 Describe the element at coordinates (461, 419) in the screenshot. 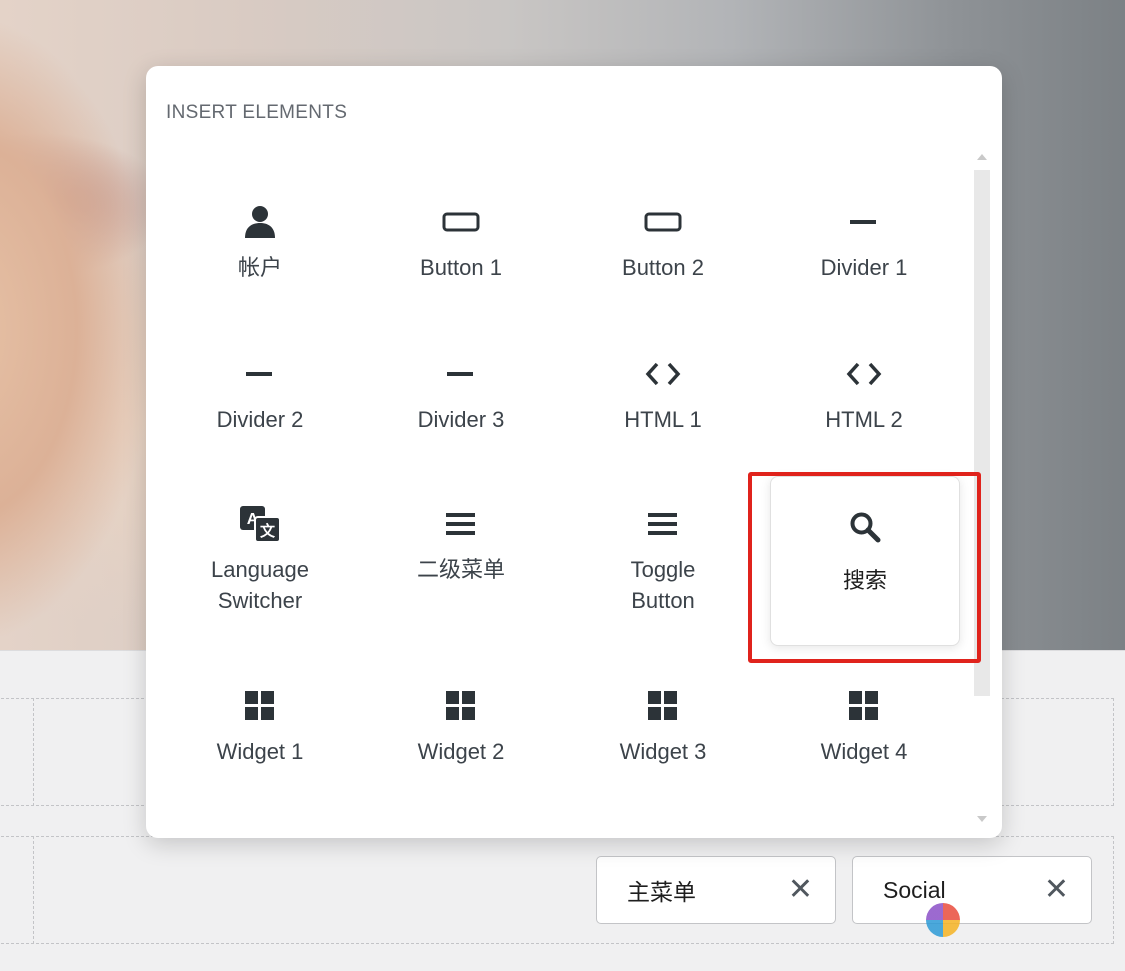

I see `element-label: Divider 3` at that location.